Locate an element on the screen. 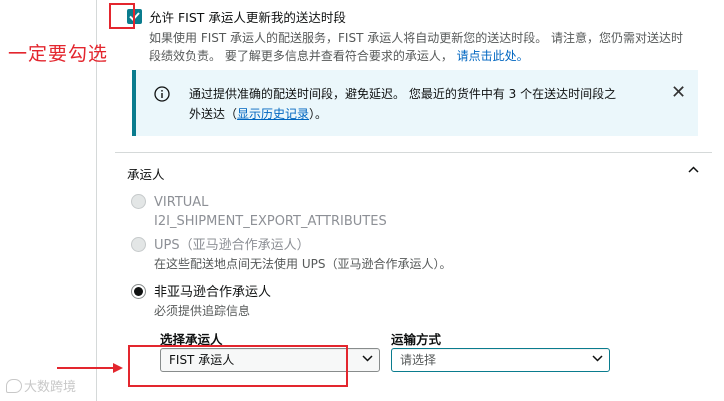 The image size is (724, 401). info-icon is located at coordinates (162, 94).